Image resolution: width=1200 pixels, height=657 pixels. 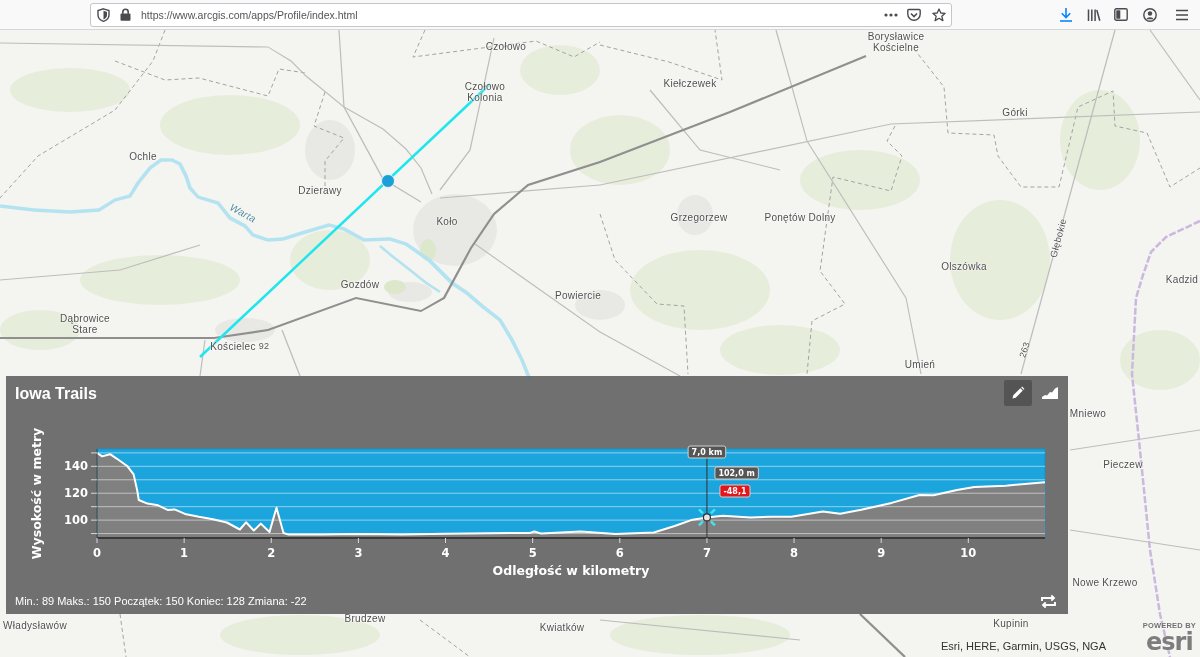 I want to click on axis-tick-label: 5, so click(x=532, y=553).